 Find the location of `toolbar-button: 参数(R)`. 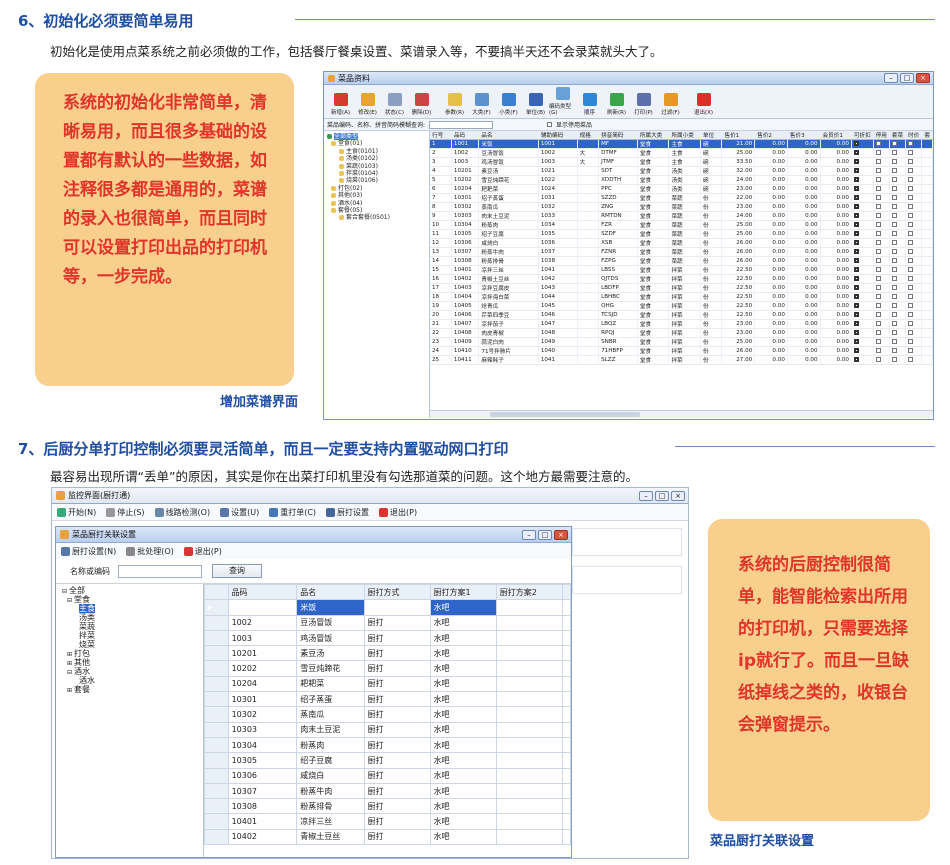

toolbar-button: 参数(R) is located at coordinates (454, 101).